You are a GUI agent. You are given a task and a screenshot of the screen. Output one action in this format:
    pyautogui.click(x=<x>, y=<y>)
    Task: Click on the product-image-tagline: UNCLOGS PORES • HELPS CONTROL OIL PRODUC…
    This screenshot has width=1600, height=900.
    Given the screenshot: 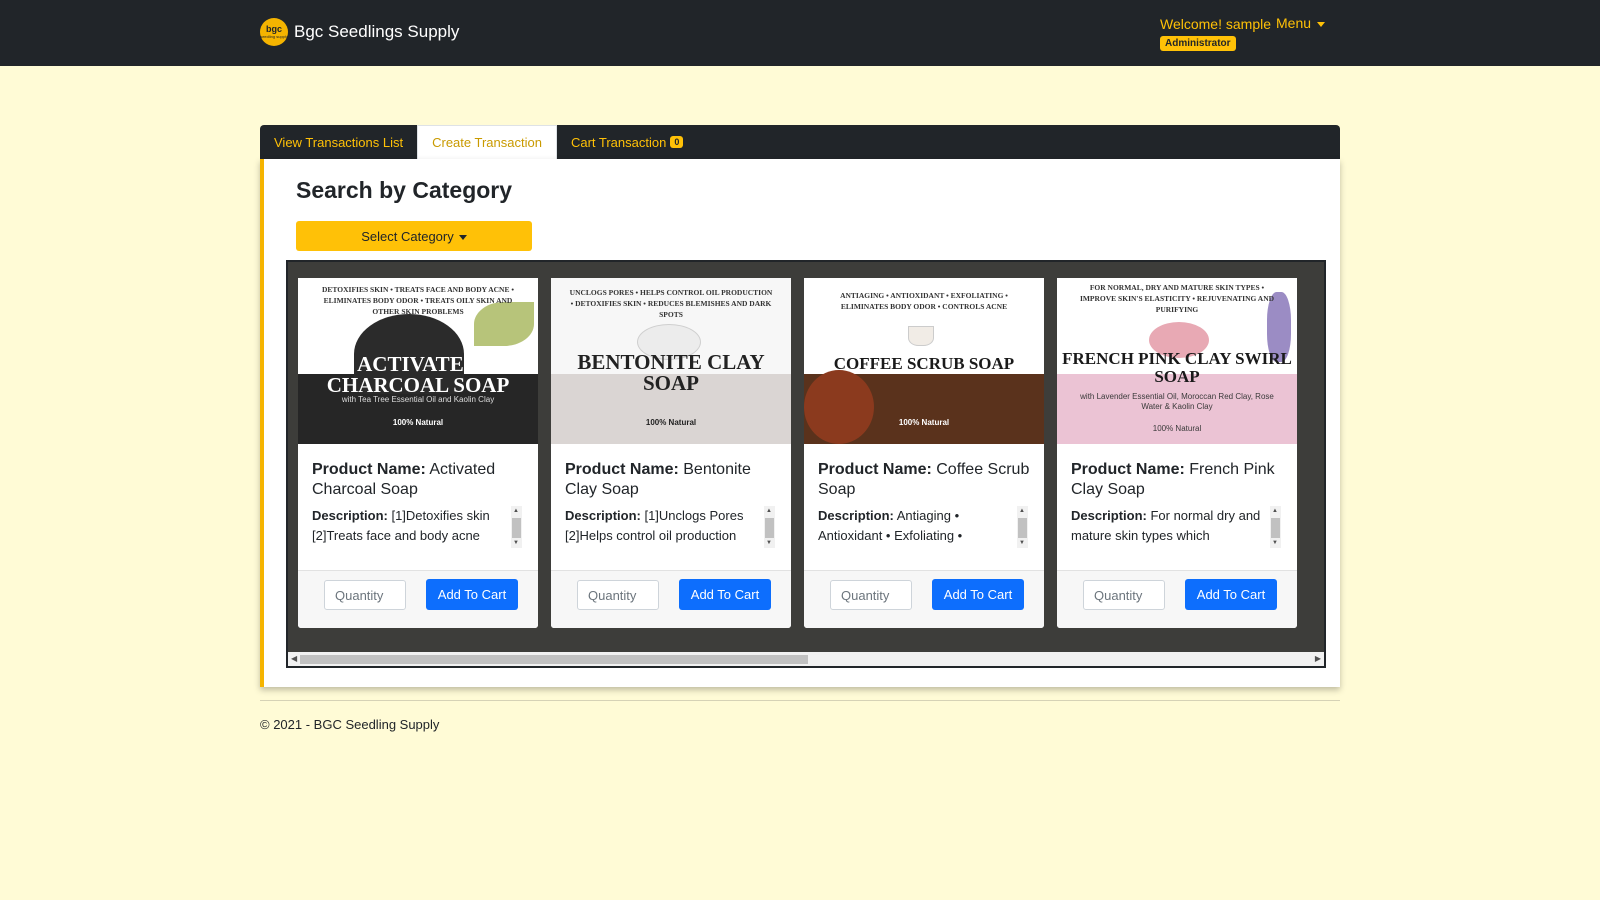 What is the action you would take?
    pyautogui.click(x=671, y=303)
    